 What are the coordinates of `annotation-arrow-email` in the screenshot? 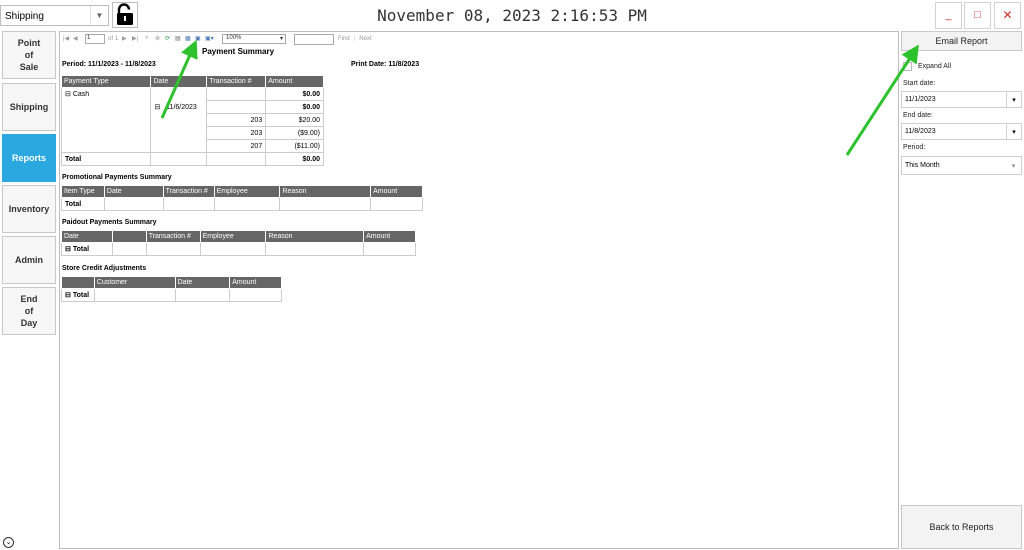 It's located at (882, 100).